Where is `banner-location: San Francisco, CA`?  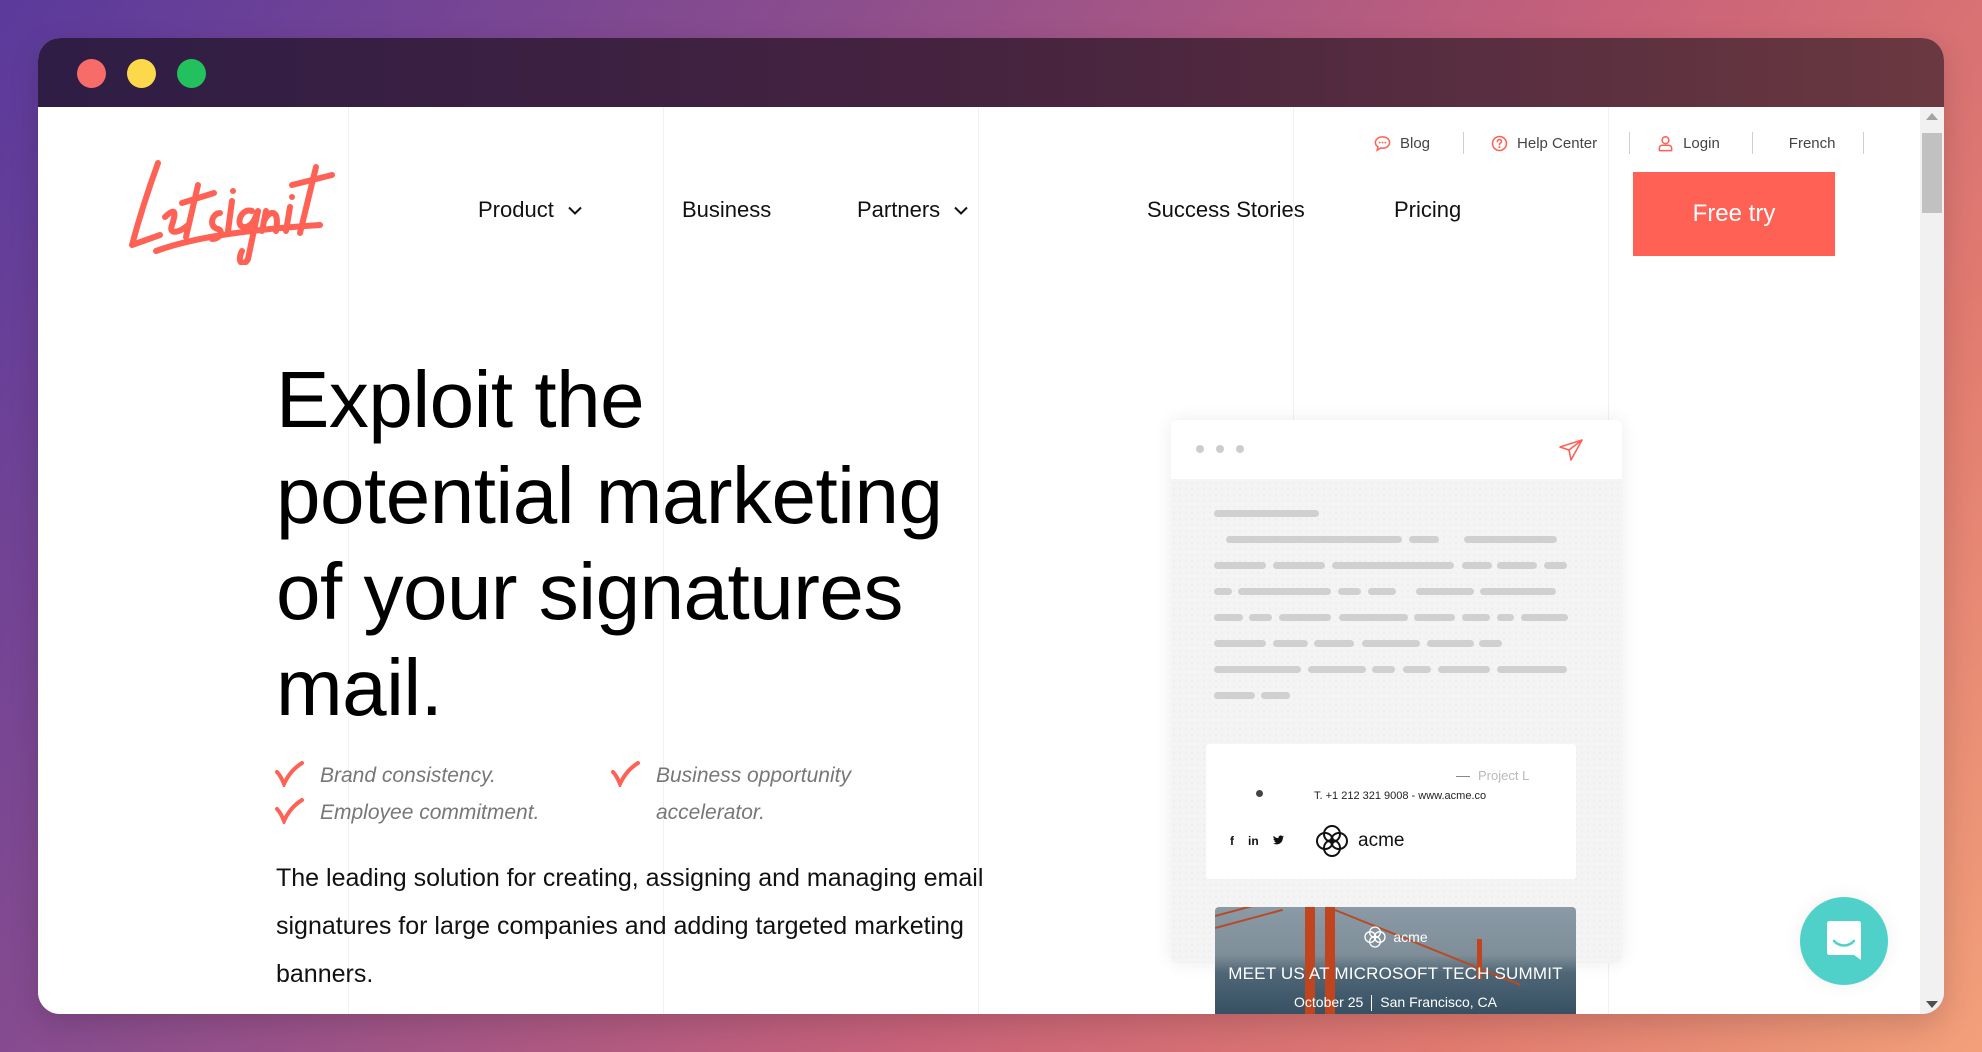
banner-location: San Francisco, CA is located at coordinates (1438, 1002).